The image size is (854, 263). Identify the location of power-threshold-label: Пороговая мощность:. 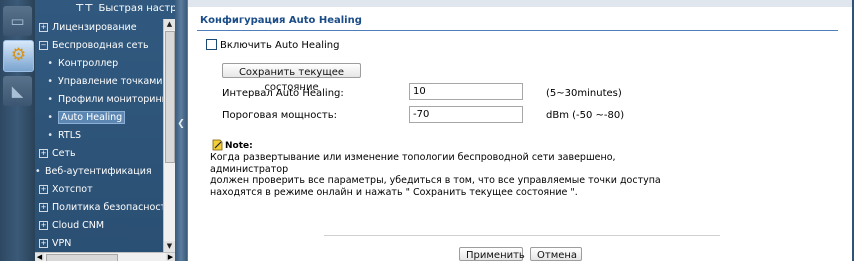
(280, 115).